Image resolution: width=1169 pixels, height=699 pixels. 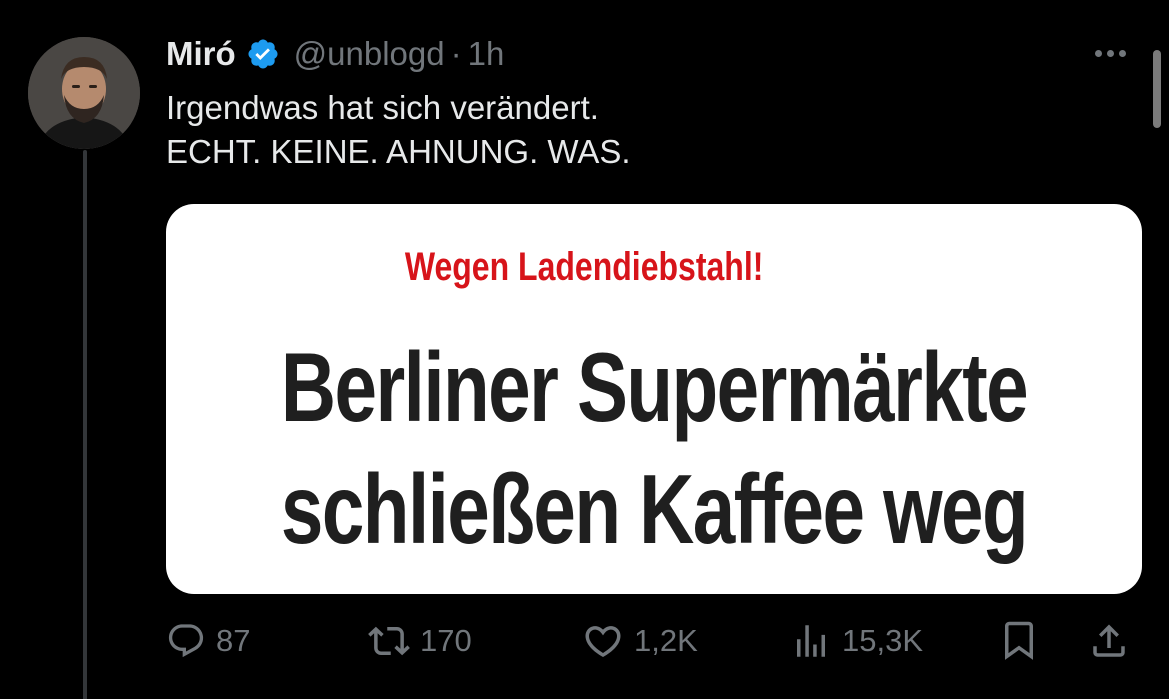 What do you see at coordinates (883, 640) in the screenshot?
I see `views-count: 15,3K` at bounding box center [883, 640].